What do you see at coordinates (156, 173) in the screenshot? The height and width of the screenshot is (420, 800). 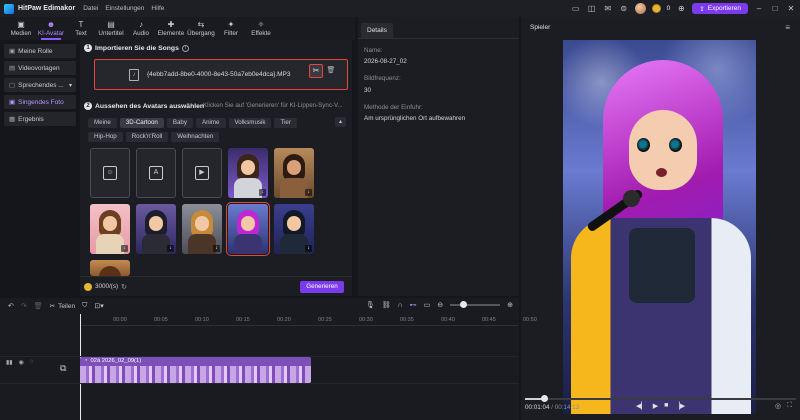 I see `upload-ai-tile: A` at bounding box center [156, 173].